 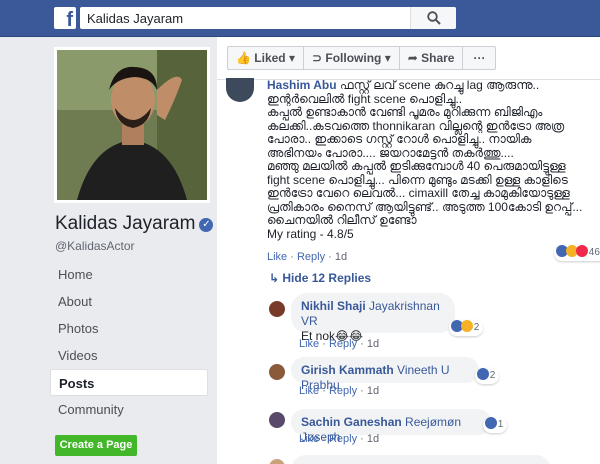 What do you see at coordinates (129, 301) in the screenshot?
I see `nav-item-about: About` at bounding box center [129, 301].